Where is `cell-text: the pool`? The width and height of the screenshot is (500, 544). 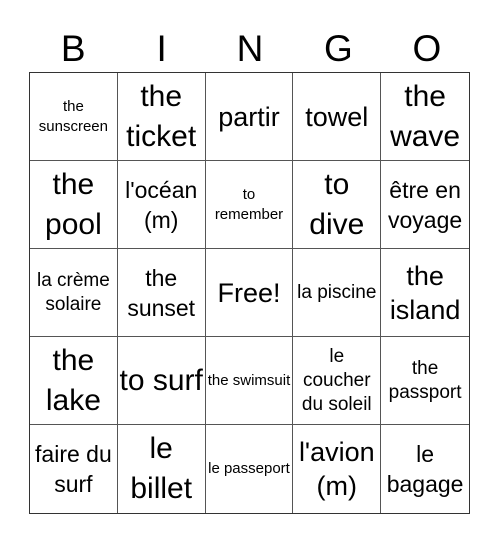 cell-text: the pool is located at coordinates (73, 204).